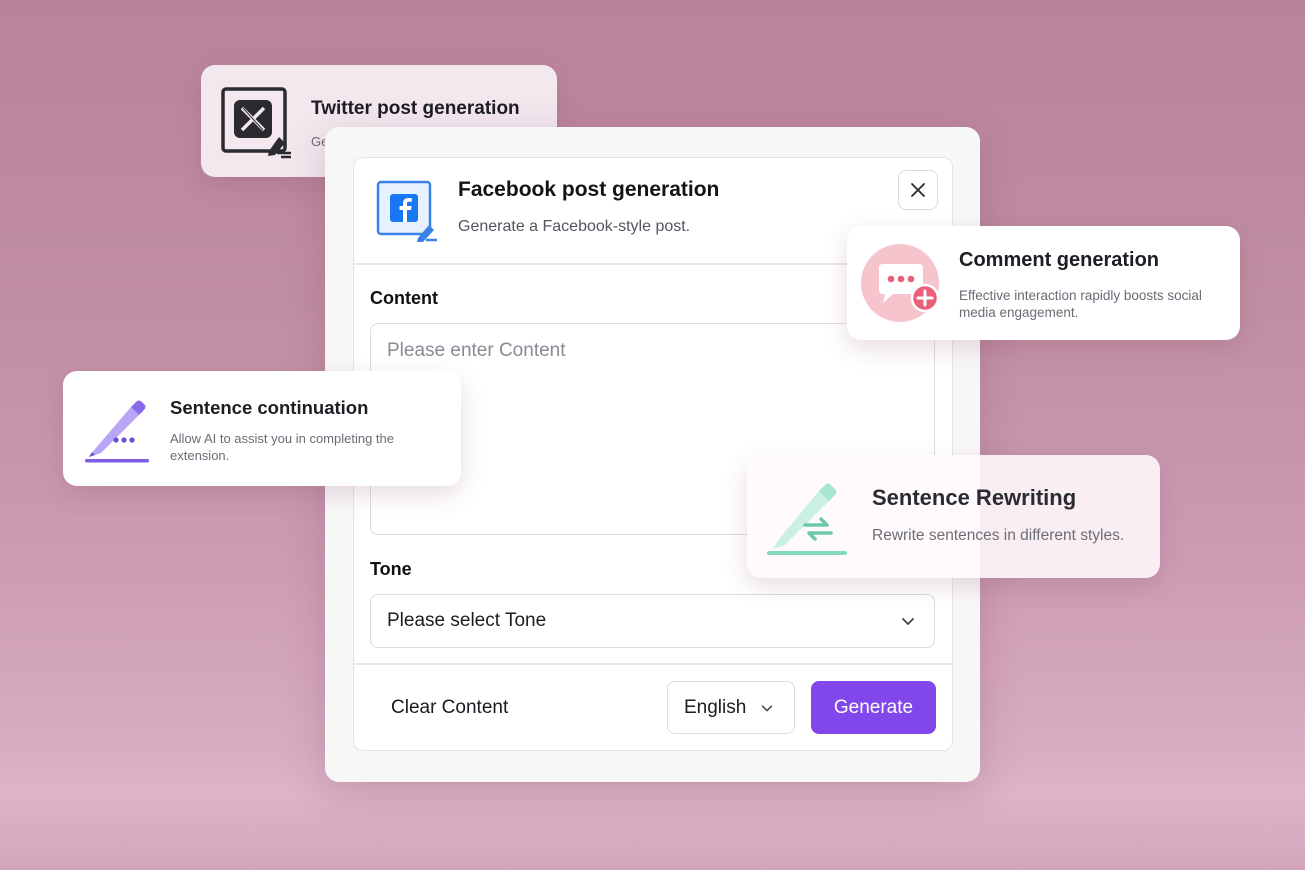 The height and width of the screenshot is (870, 1305). I want to click on panel-title: Facebook post generation, so click(589, 189).